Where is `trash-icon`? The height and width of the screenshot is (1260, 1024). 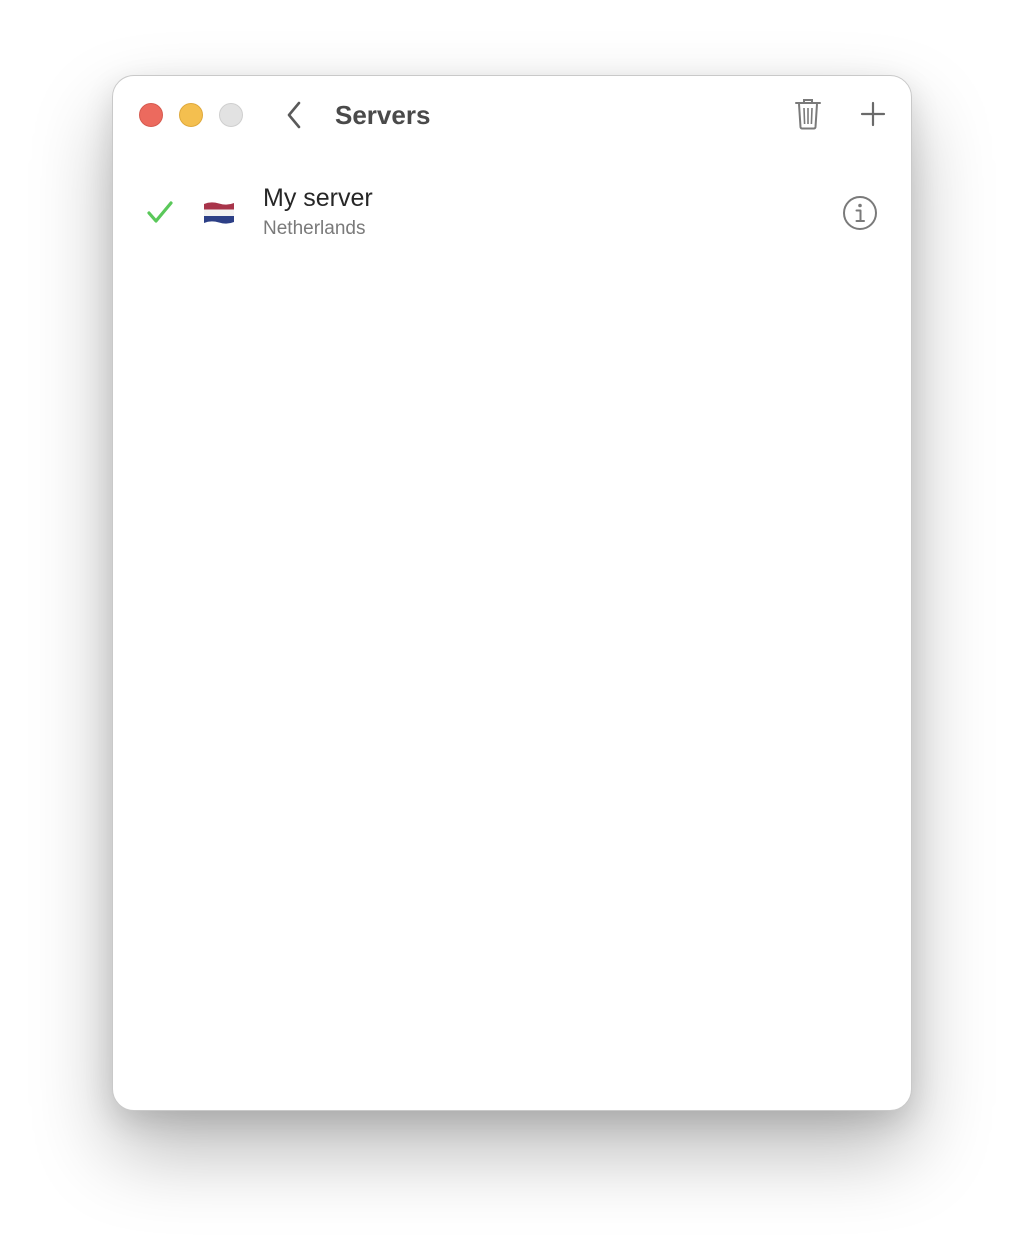
trash-icon is located at coordinates (808, 114).